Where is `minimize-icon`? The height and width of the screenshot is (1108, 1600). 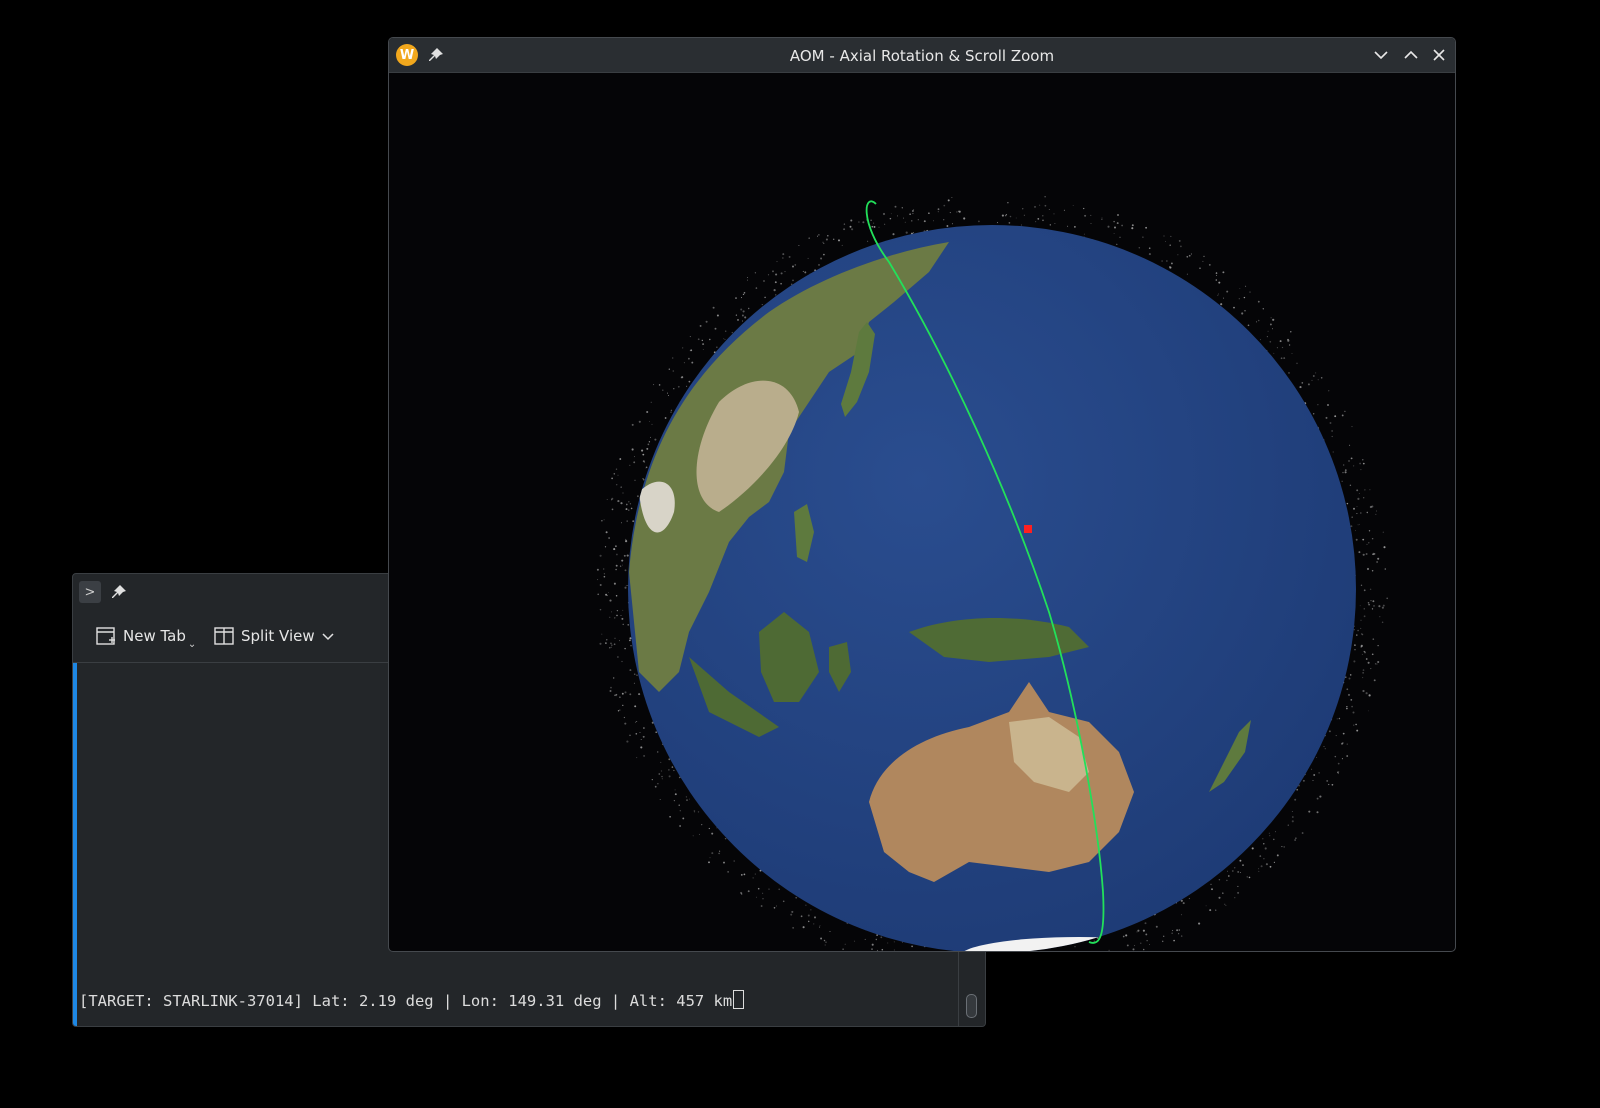 minimize-icon is located at coordinates (1381, 55).